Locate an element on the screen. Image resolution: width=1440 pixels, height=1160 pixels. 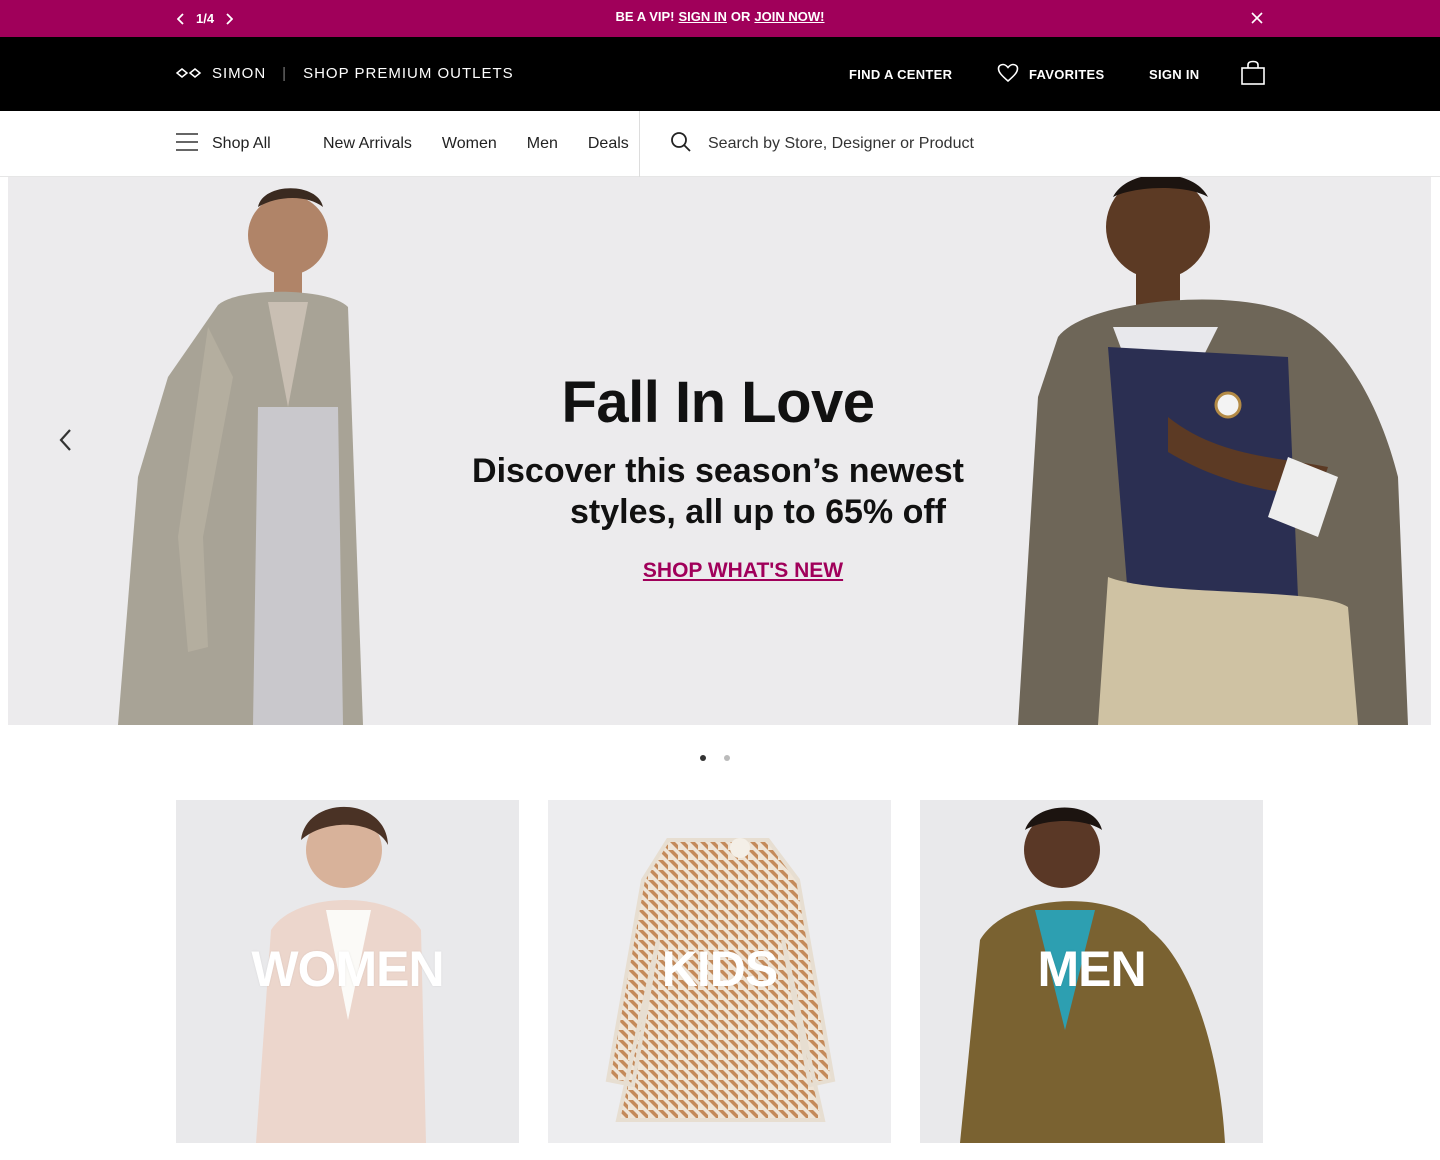
favorites-link: FAVORITES is located at coordinates (1050, 74).